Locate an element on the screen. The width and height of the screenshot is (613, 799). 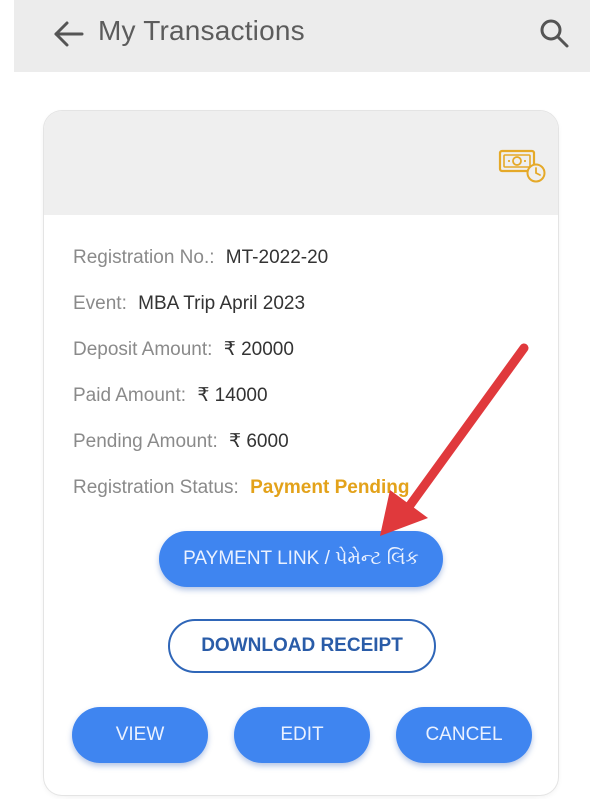
registration-no-row: Registration No.: MT-2022-20 is located at coordinates (308, 264).